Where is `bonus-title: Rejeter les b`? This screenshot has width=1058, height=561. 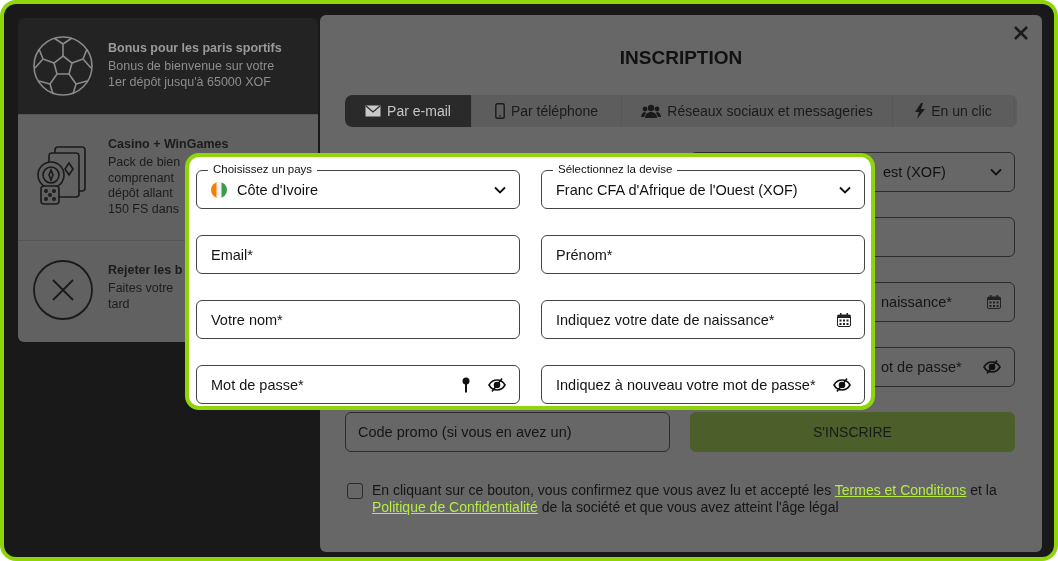 bonus-title: Rejeter les b is located at coordinates (145, 270).